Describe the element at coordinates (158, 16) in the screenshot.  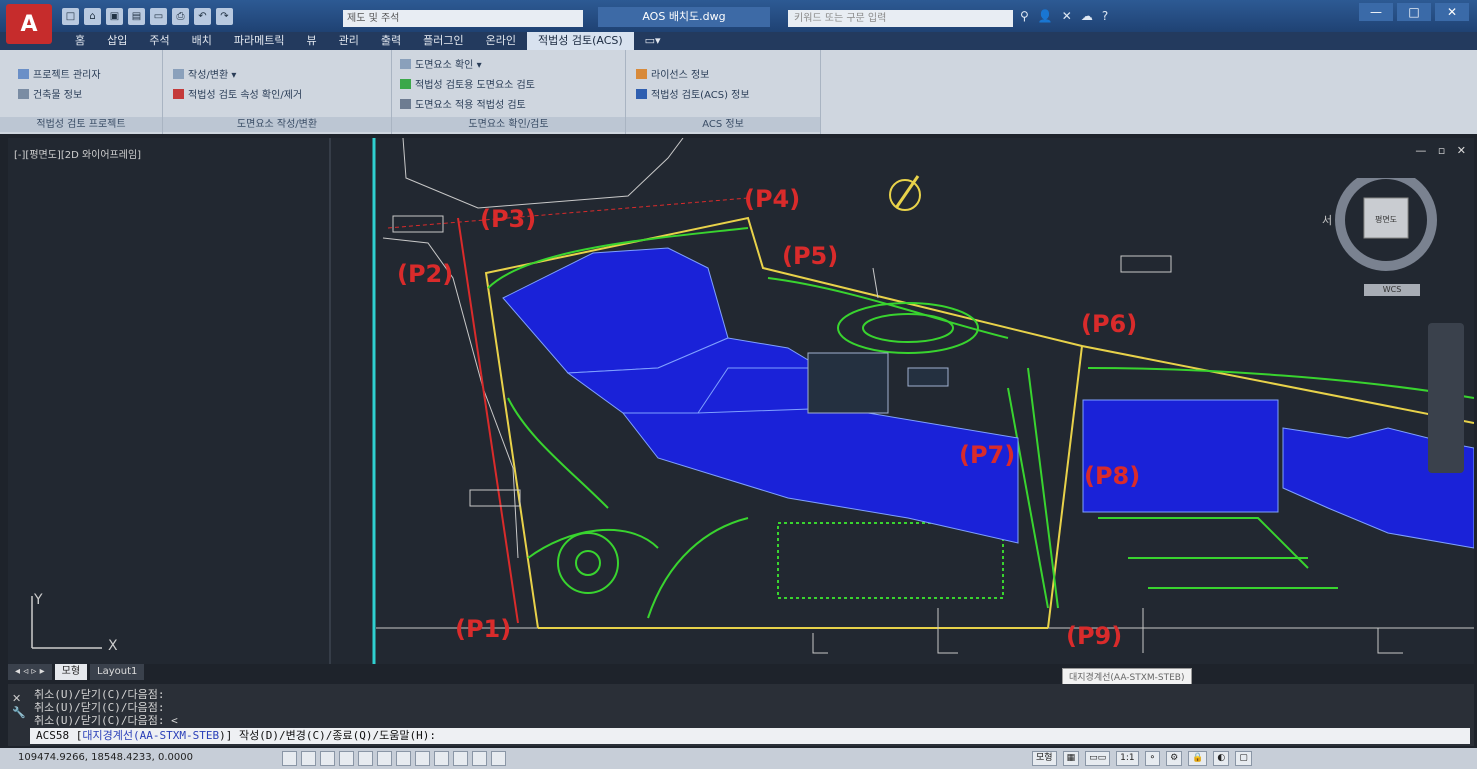
I see `plot-icon: ▭` at that location.